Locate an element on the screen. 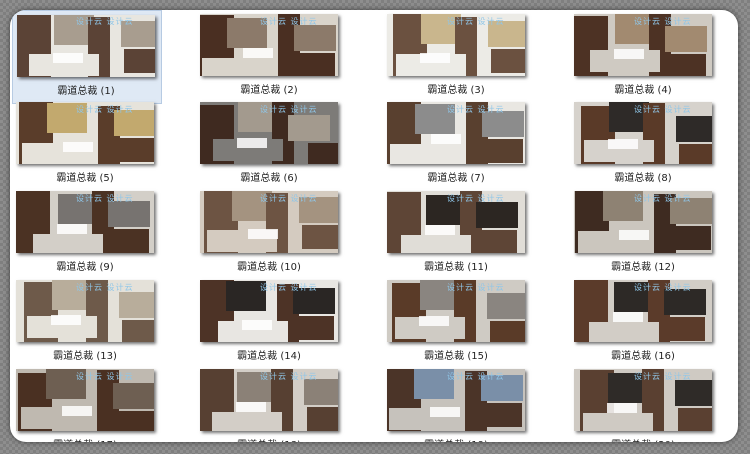 The height and width of the screenshot is (454, 750). thumbnail-label: 霸道总裁 (2) is located at coordinates (269, 90).